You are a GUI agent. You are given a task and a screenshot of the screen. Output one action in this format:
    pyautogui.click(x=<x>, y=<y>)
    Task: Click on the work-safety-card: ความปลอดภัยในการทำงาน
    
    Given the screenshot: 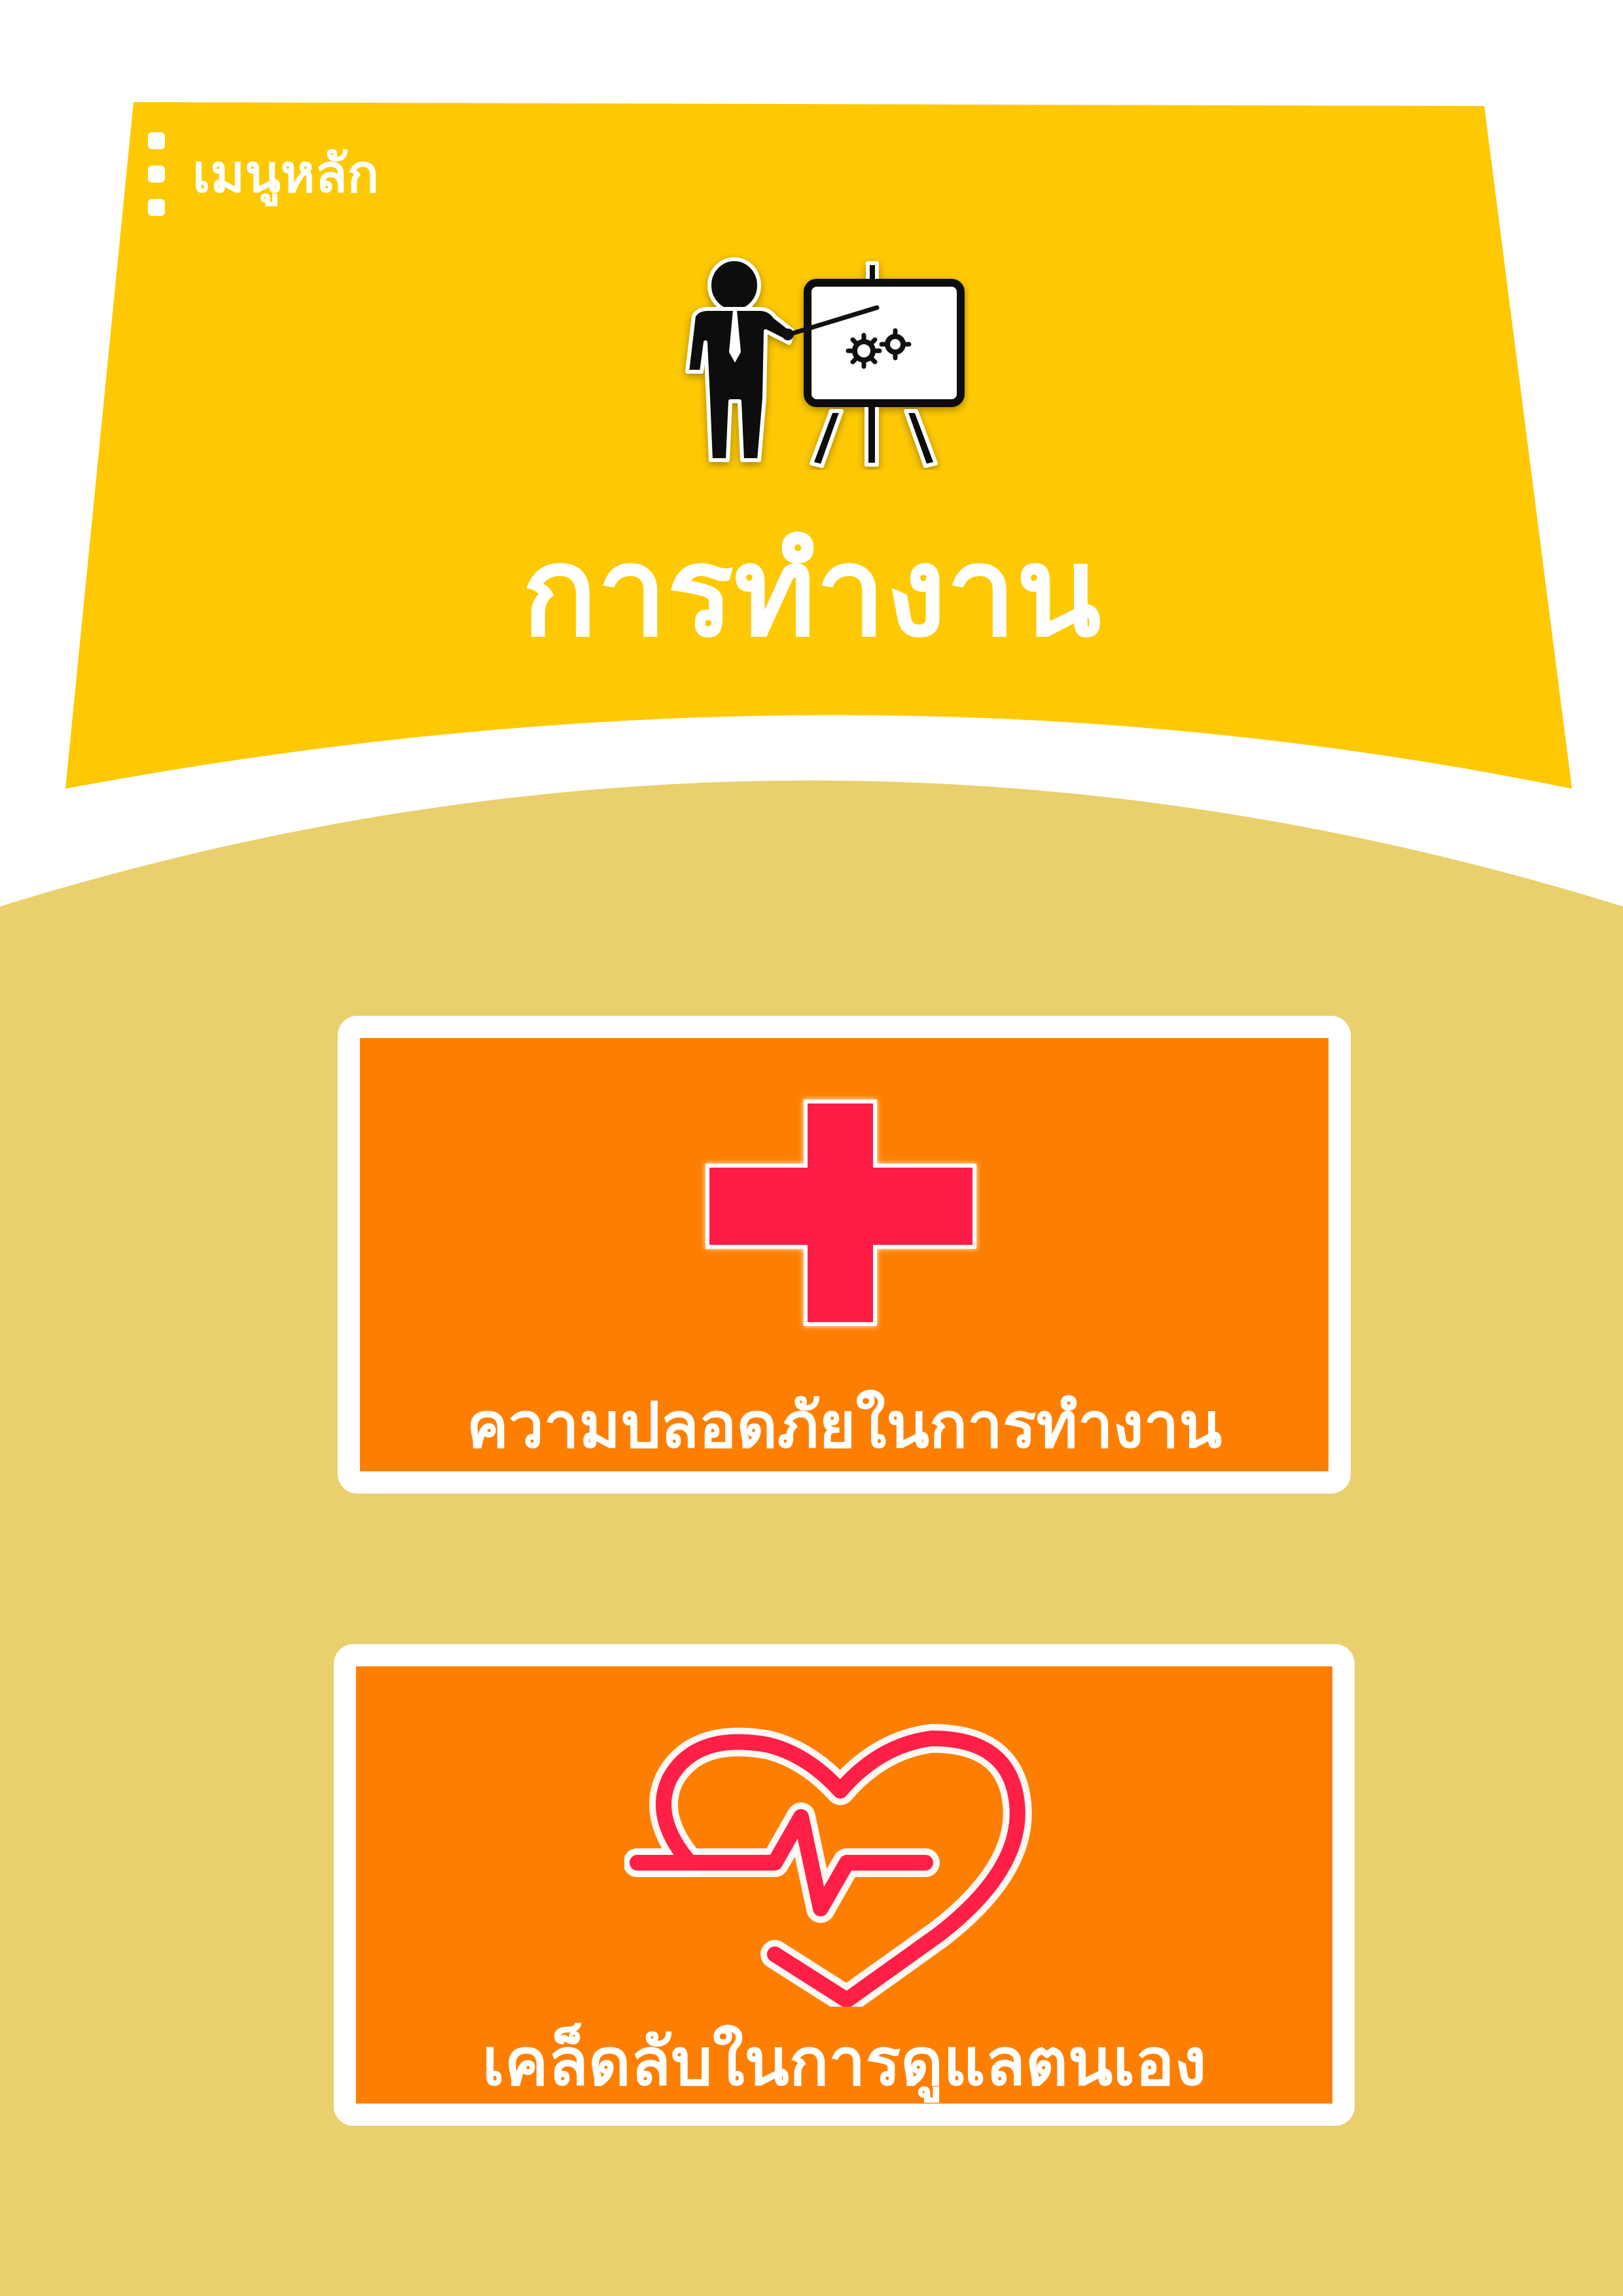 What is the action you would take?
    pyautogui.click(x=844, y=1255)
    